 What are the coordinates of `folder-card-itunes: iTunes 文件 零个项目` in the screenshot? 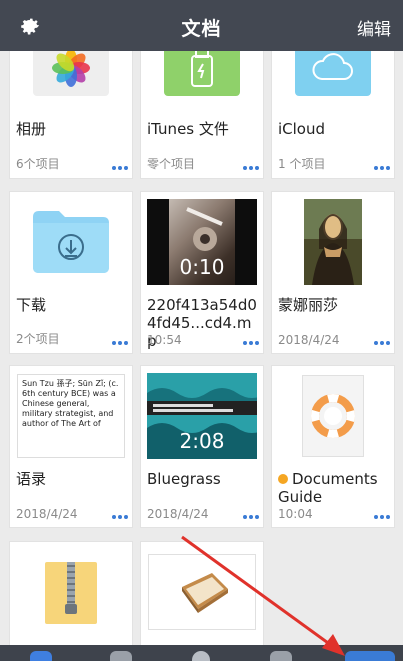 It's located at (202, 115).